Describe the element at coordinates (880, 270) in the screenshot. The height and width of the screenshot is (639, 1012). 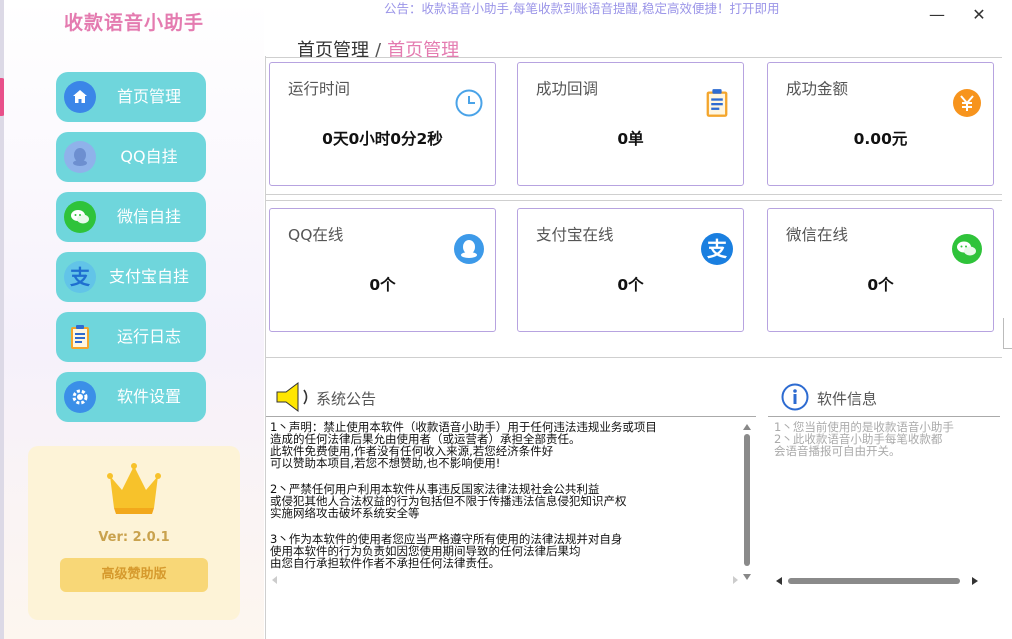
I see `stat-card-wechat-online: 微信在线 0个` at that location.